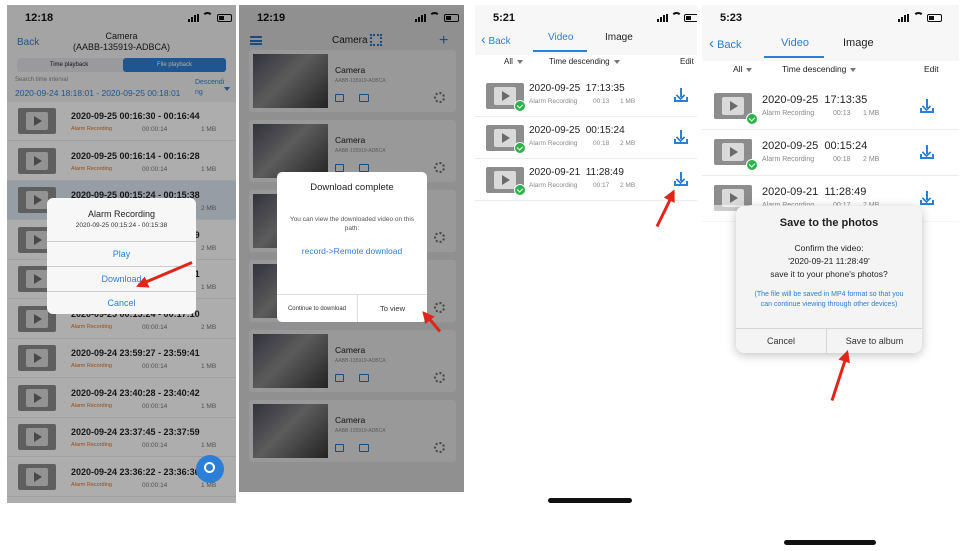 This screenshot has height=551, width=962. Describe the element at coordinates (121, 214) in the screenshot. I see `sheet-title: Alarm Recording` at that location.